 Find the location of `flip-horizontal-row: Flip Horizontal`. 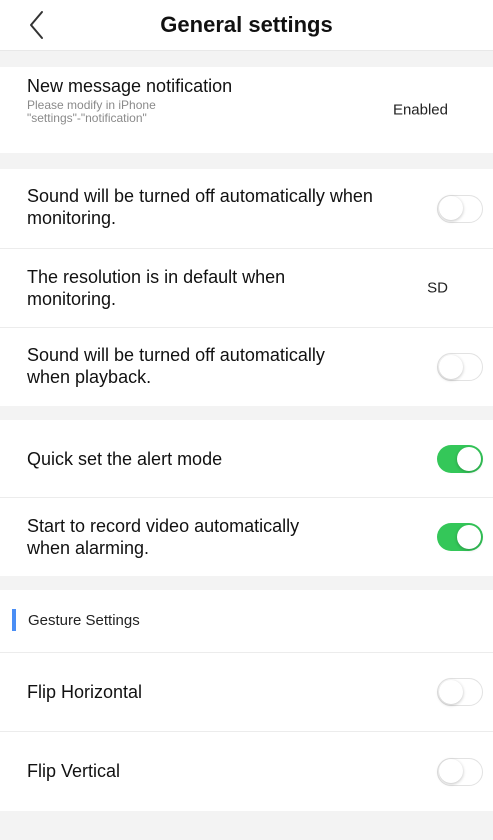

flip-horizontal-row: Flip Horizontal is located at coordinates (246, 692).